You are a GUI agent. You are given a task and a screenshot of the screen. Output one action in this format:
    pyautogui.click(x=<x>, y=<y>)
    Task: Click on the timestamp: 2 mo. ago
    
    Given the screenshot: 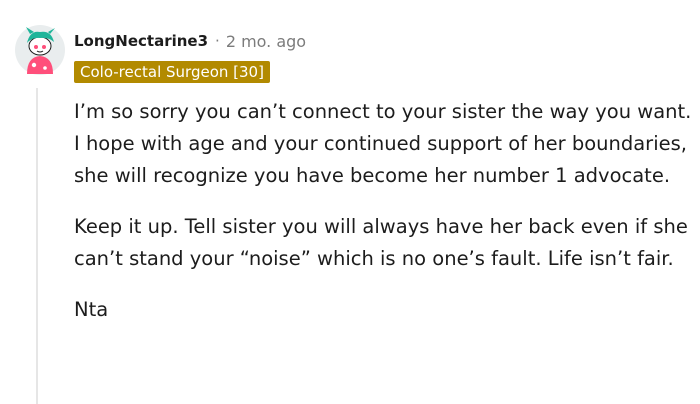 What is the action you would take?
    pyautogui.click(x=266, y=41)
    